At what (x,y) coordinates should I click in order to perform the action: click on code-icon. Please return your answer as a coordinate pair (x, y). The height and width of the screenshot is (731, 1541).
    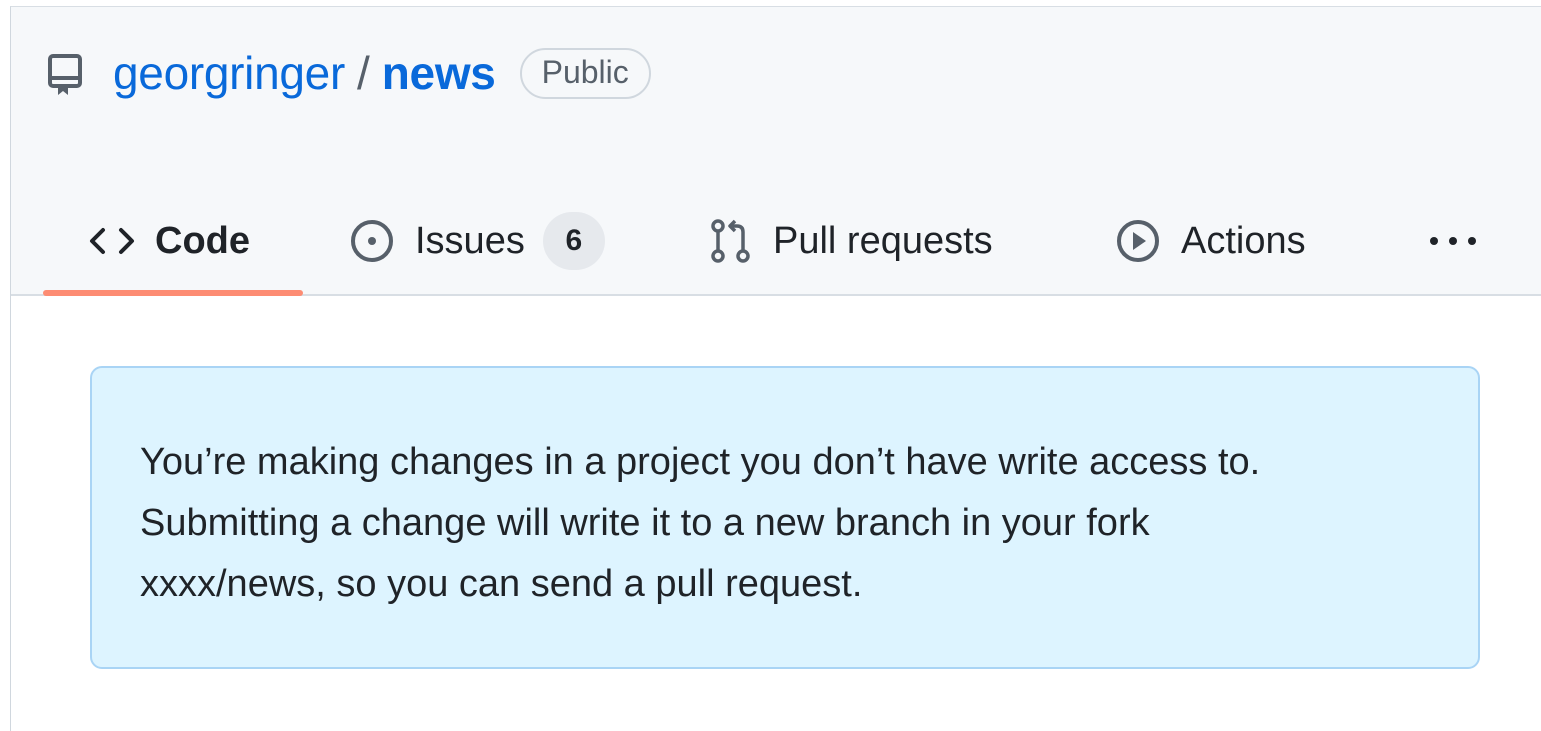
    Looking at the image, I should click on (112, 241).